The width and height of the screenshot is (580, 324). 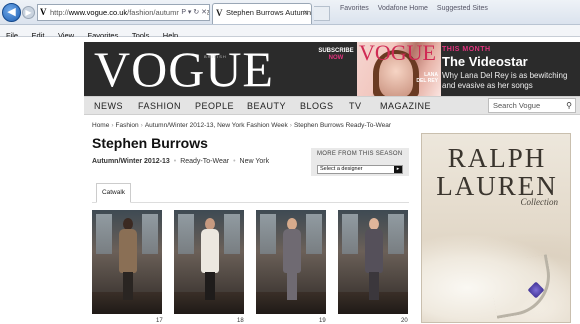 What do you see at coordinates (11, 12) in the screenshot?
I see `back-button: ◀` at bounding box center [11, 12].